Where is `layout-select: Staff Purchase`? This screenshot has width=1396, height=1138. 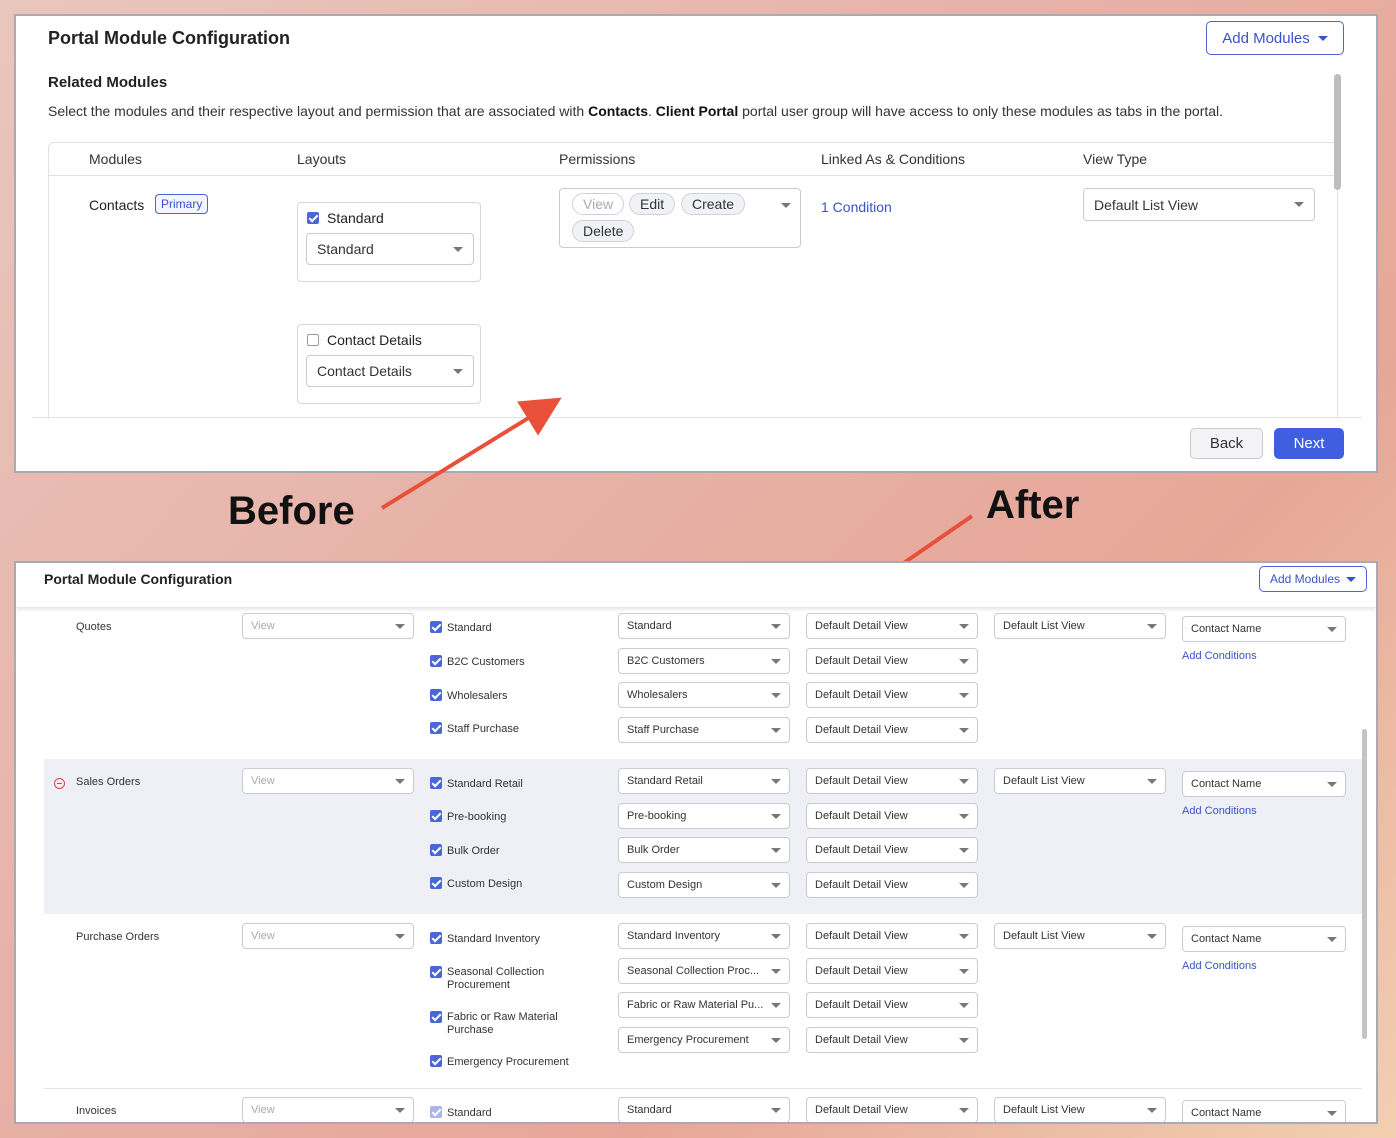
layout-select: Staff Purchase is located at coordinates (704, 730).